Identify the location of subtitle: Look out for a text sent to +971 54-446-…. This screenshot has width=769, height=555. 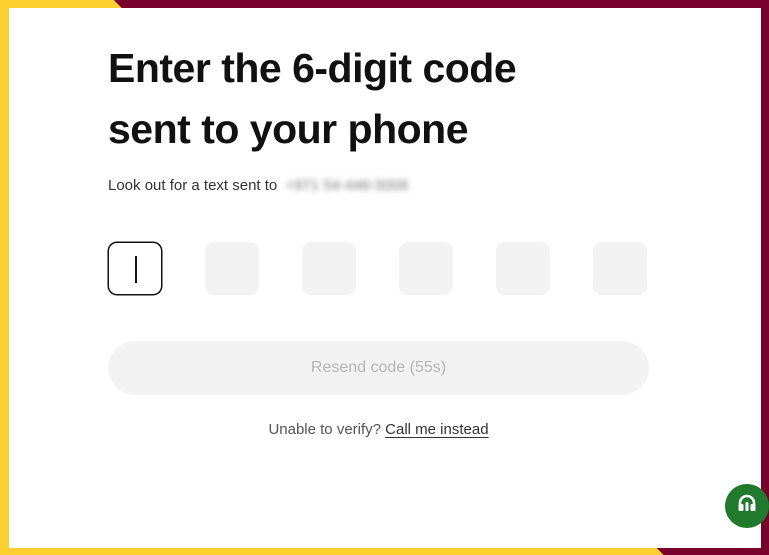
(378, 185).